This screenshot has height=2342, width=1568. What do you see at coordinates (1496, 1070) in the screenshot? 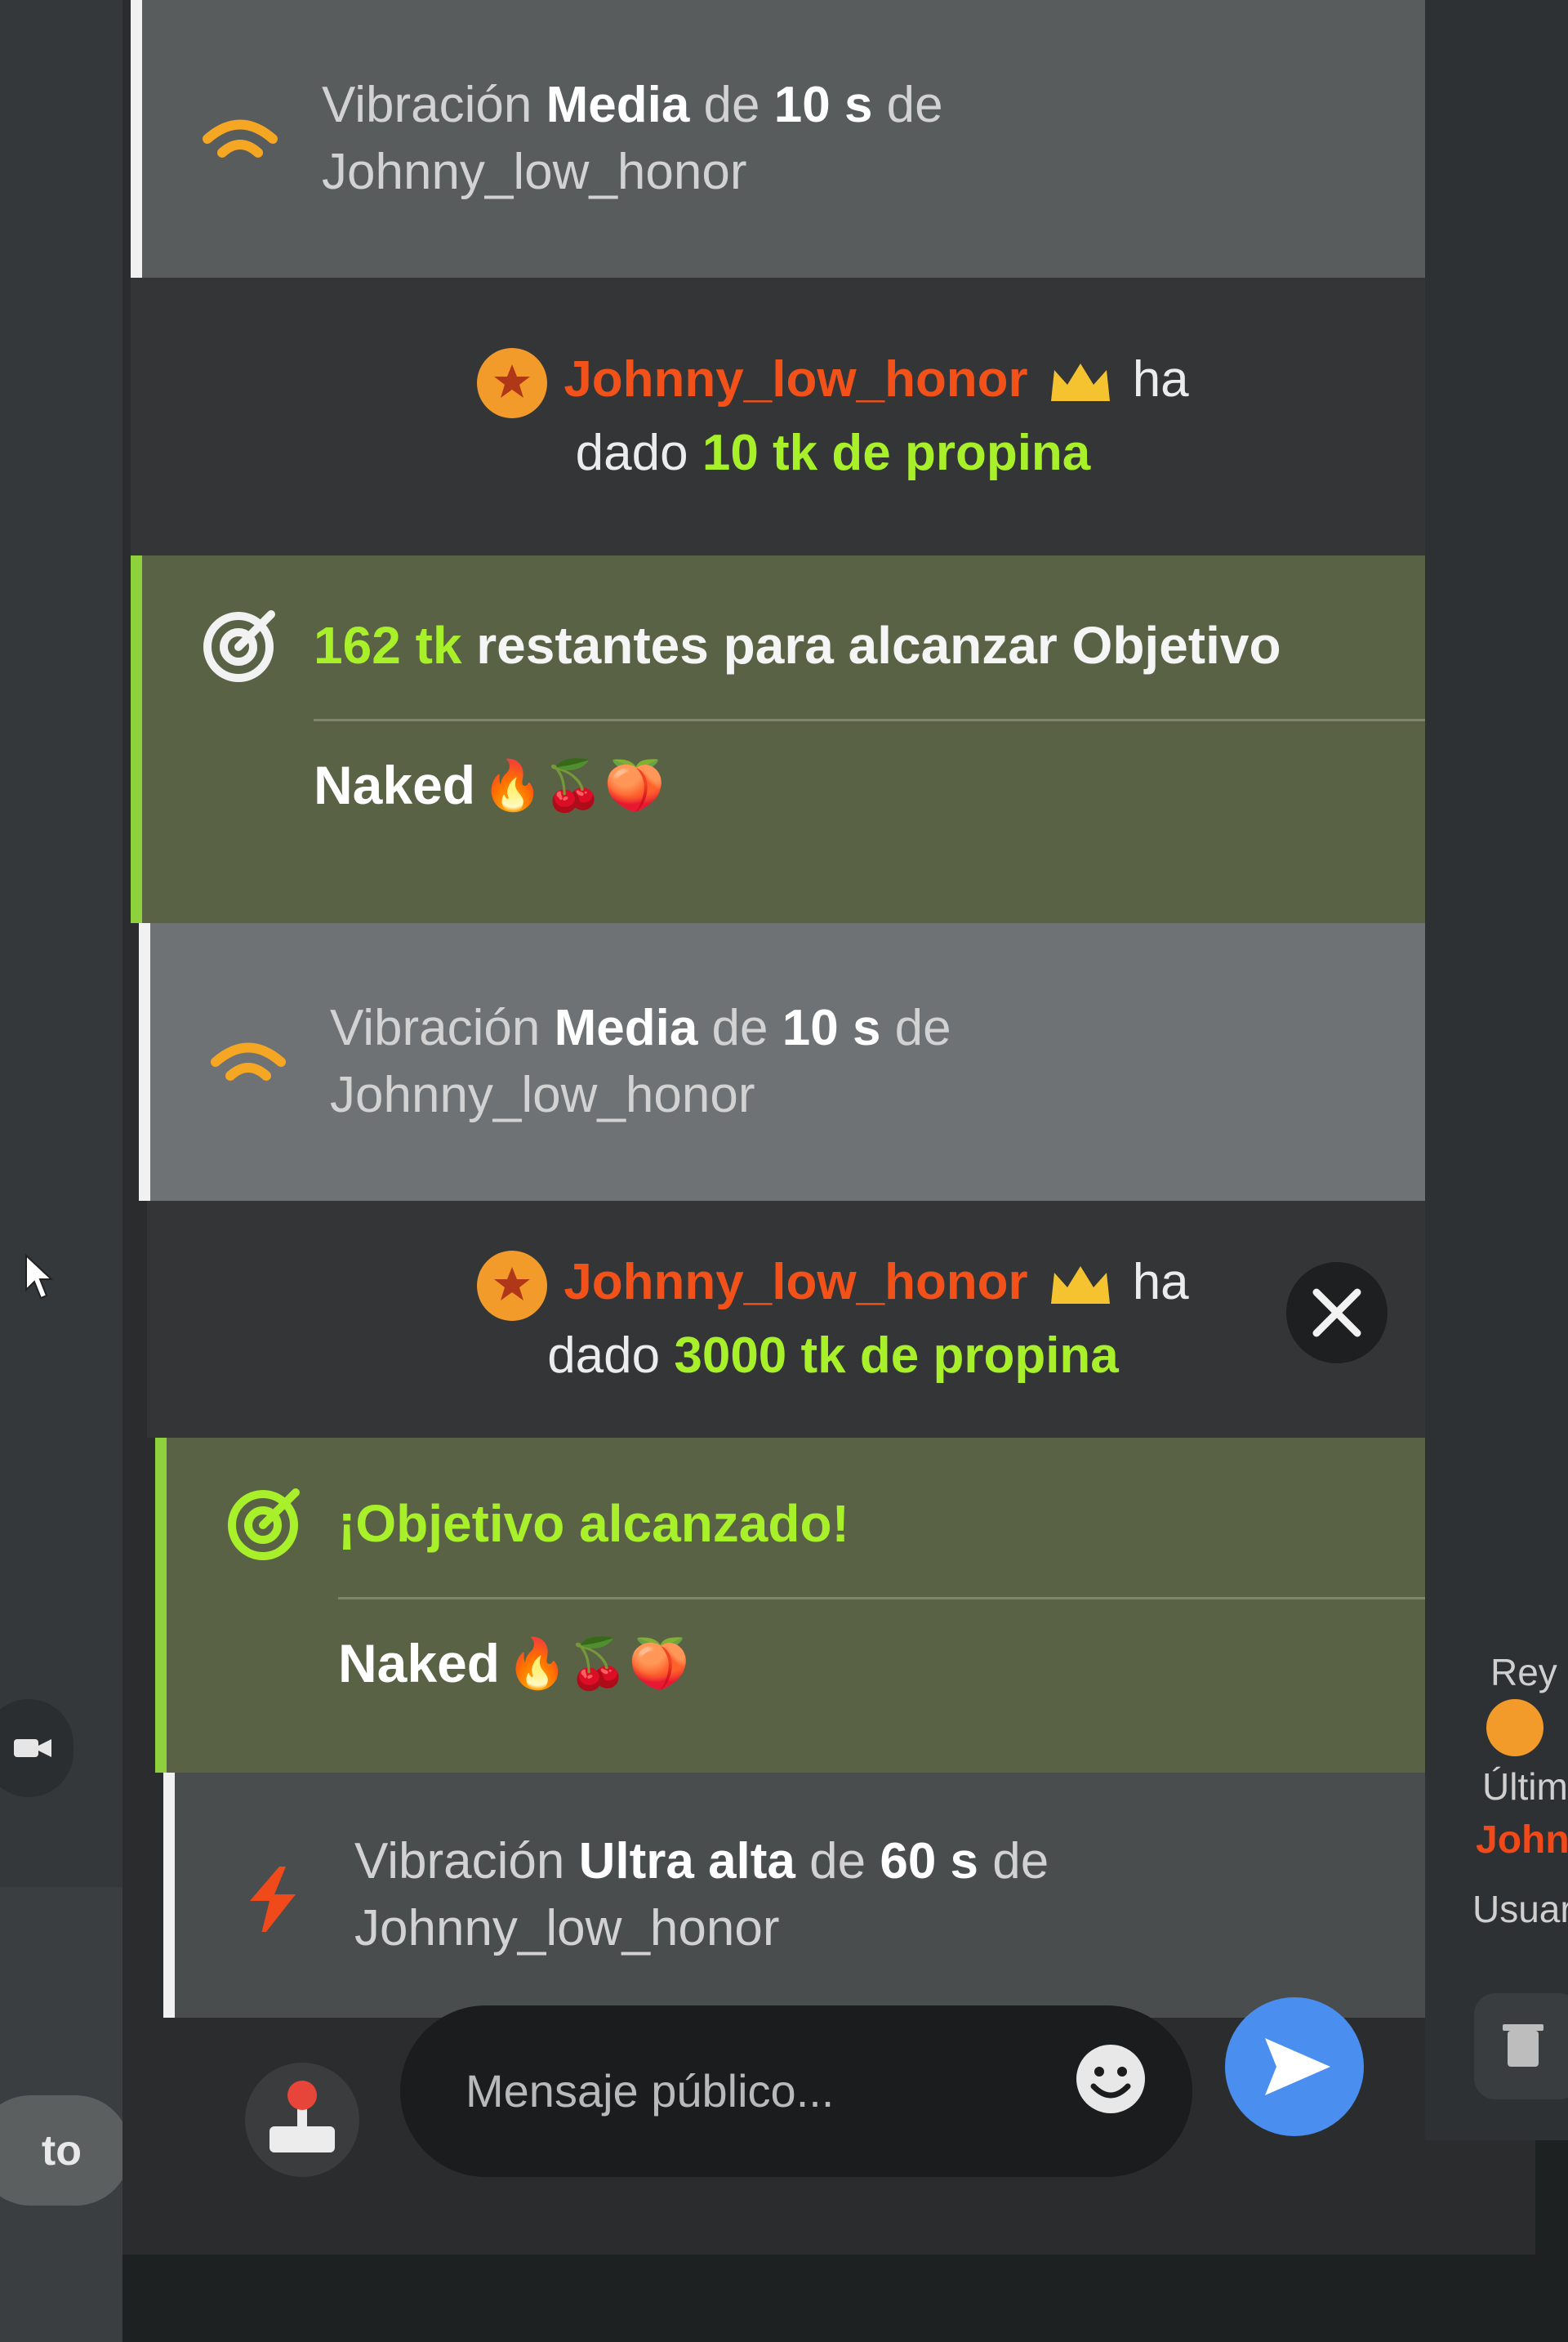
I see `right-sidebar: Rey Últim John Usuar` at bounding box center [1496, 1070].